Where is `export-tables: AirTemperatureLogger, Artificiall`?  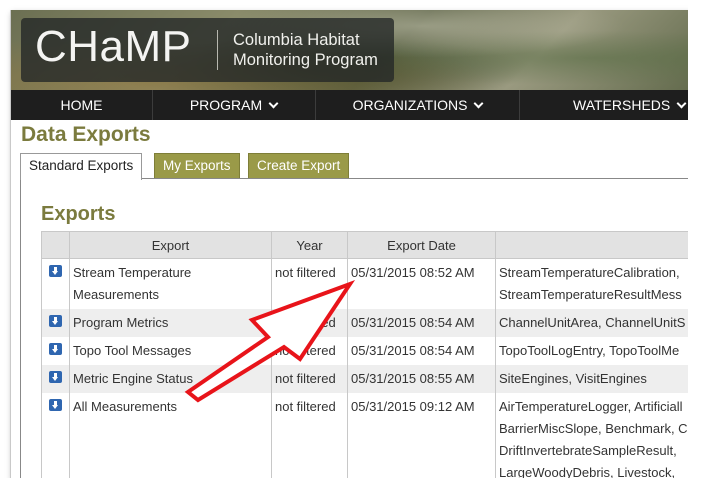
export-tables: AirTemperatureLogger, Artificiall is located at coordinates (591, 406).